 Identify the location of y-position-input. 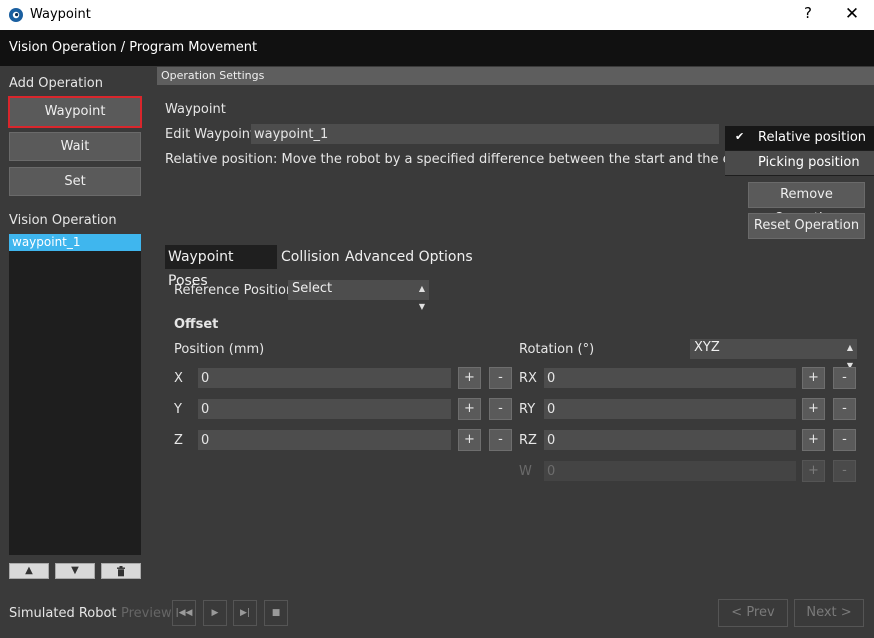
(324, 409).